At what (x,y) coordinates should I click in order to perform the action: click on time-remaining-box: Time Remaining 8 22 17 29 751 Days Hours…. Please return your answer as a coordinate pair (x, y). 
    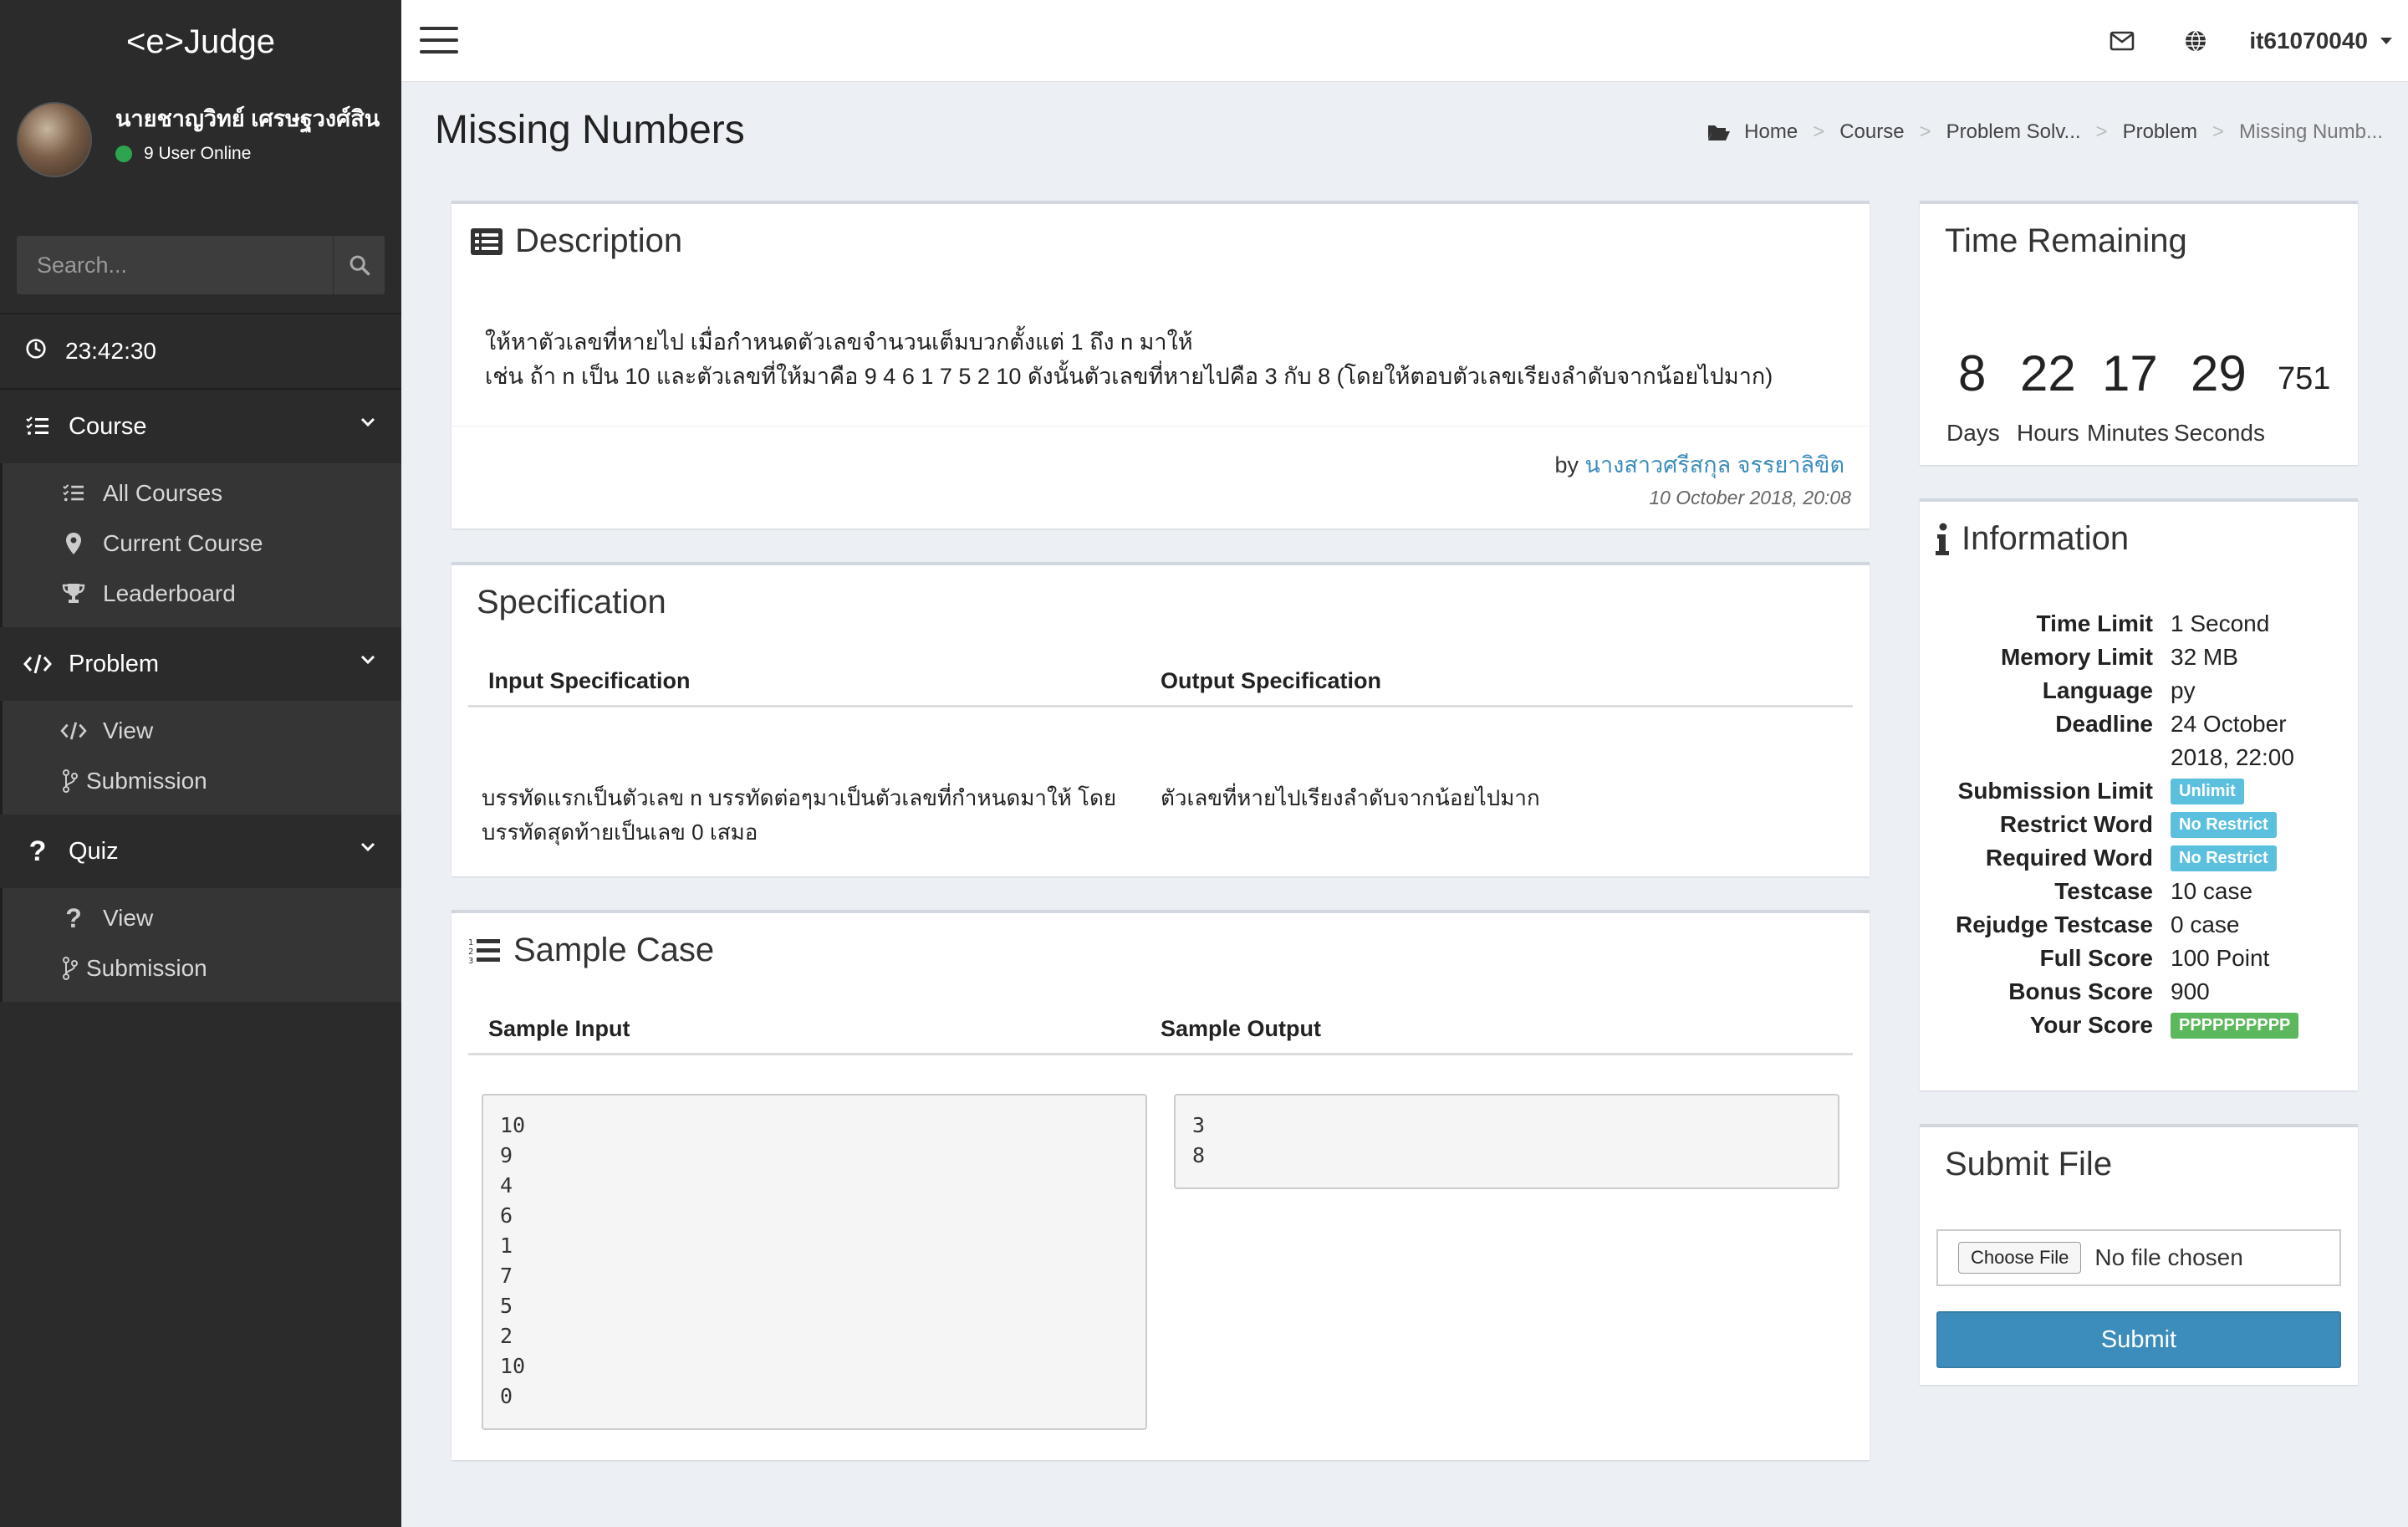
    Looking at the image, I should click on (2139, 333).